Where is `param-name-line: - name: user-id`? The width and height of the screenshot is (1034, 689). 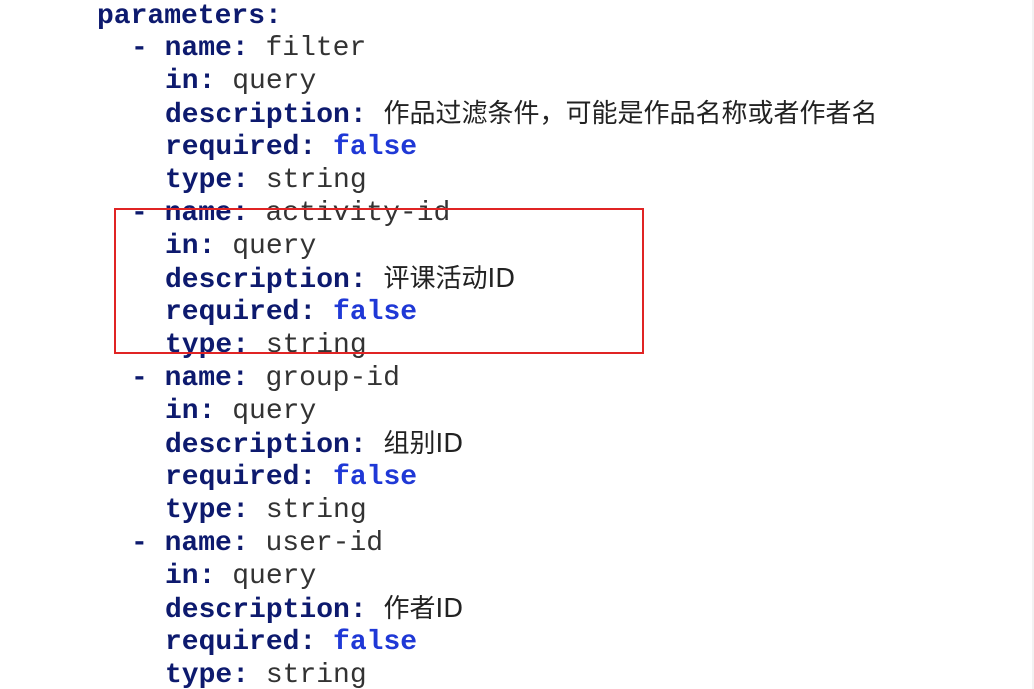 param-name-line: - name: user-id is located at coordinates (257, 543).